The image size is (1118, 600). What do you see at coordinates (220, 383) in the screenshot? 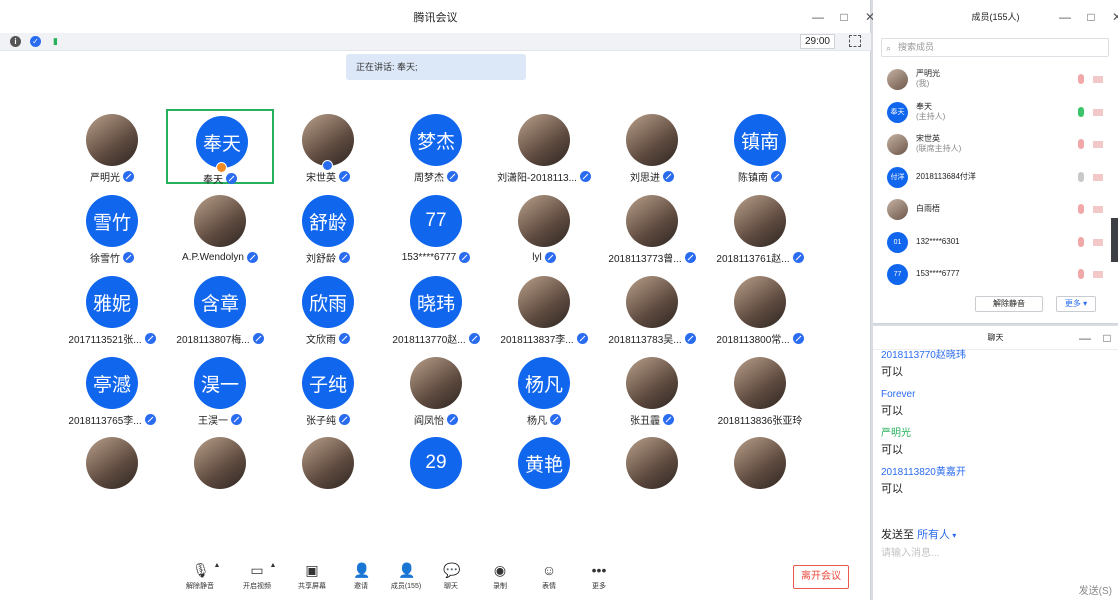
I see `participant-avatar: 淏一` at bounding box center [220, 383].